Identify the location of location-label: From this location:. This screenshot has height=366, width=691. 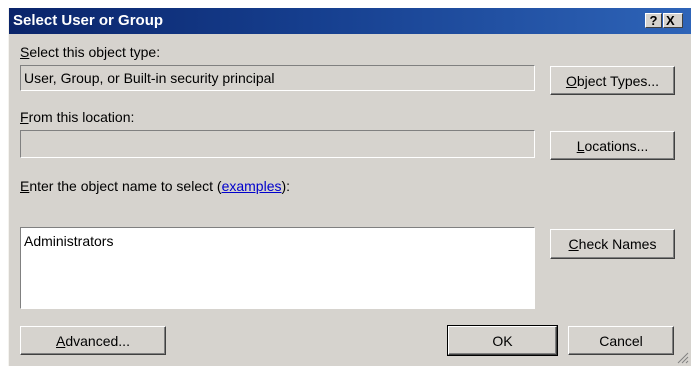
(77, 117).